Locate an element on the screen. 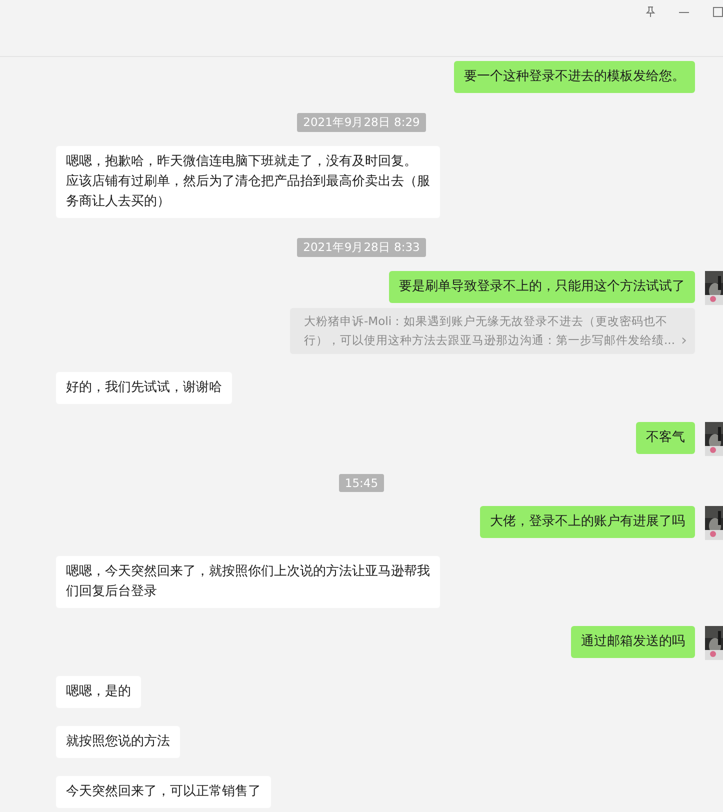 Image resolution: width=723 pixels, height=812 pixels. message-bubble: 嗯嗯，抱歉哈，昨天微信连电脑下班就走了，没有及时回复。 应该店铺有过刷单，然后为了清仓把产品抬到最高价卖出去（服 务商让人去买的） is located at coordinates (248, 182).